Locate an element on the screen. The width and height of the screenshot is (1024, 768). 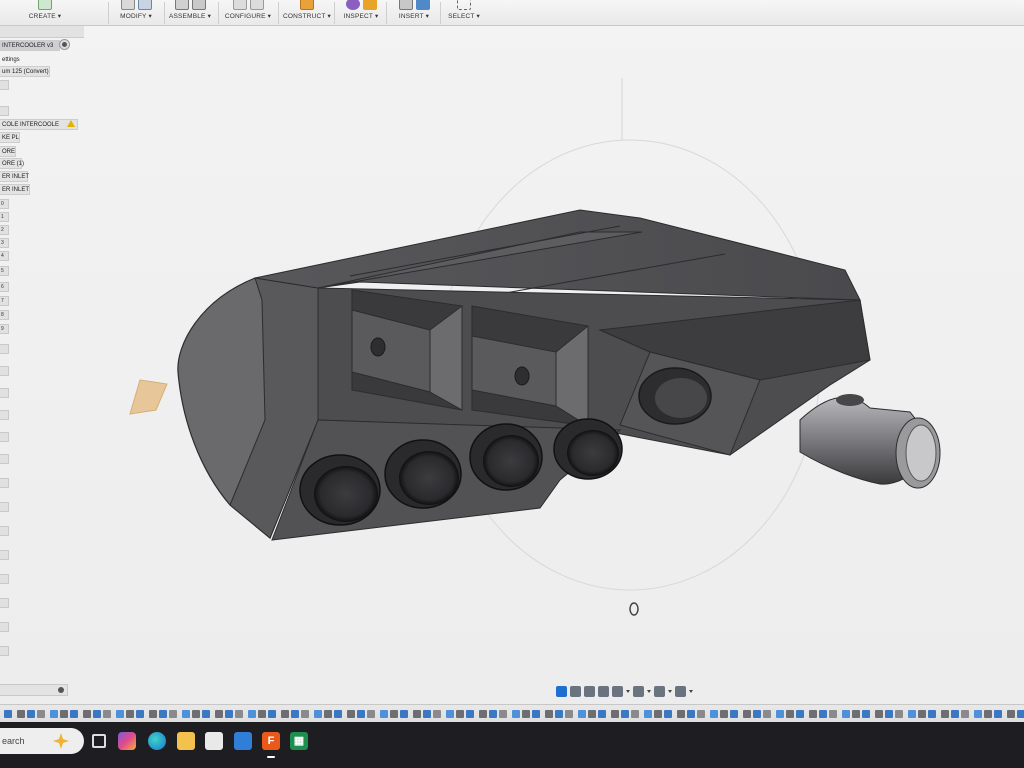
task-view-icon is located at coordinates (99, 741).